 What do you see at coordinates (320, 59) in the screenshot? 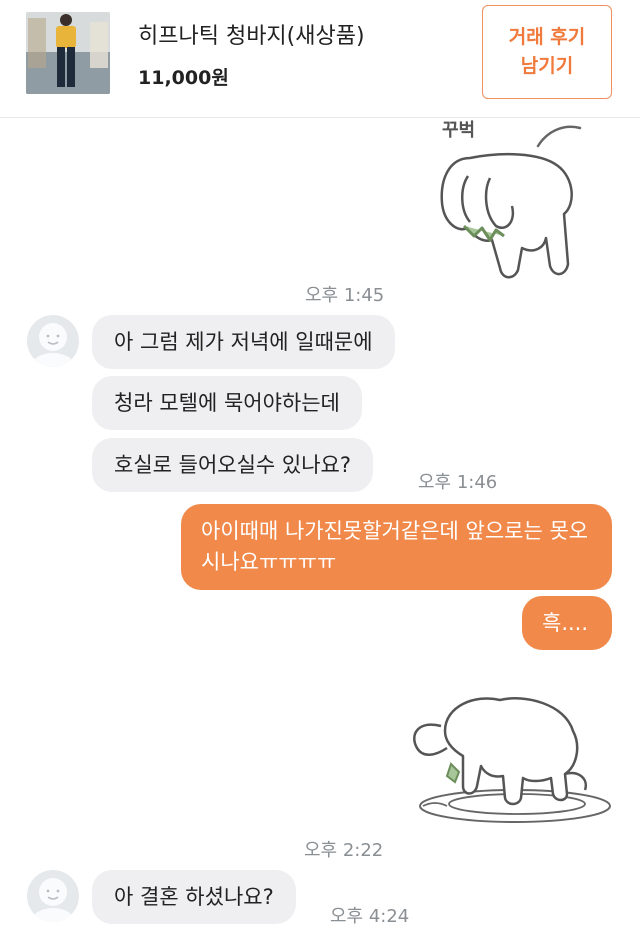
I see `product-header: 히프나틱 청바지(새상품) 11,000원 거래 후기 남기기` at bounding box center [320, 59].